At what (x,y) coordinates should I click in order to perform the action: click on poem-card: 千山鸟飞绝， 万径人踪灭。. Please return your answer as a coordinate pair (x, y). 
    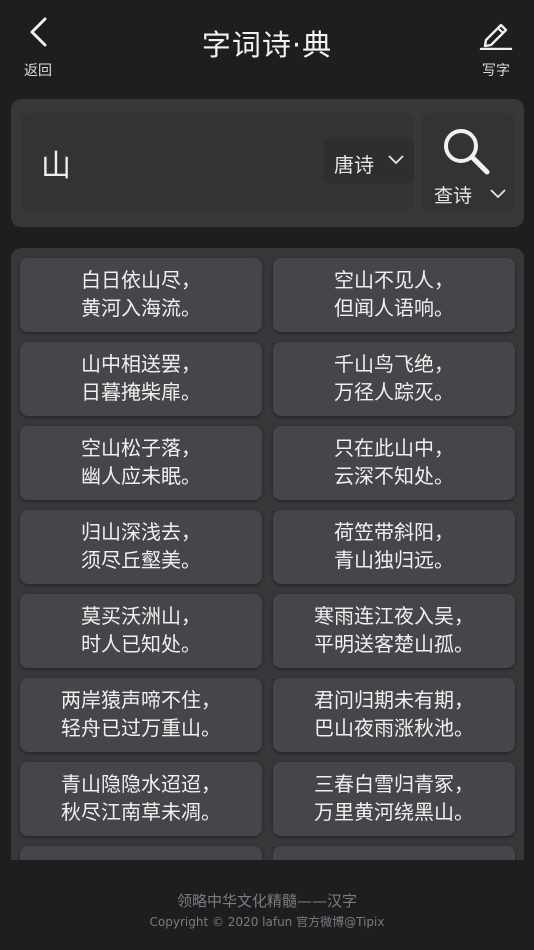
    Looking at the image, I should click on (394, 379).